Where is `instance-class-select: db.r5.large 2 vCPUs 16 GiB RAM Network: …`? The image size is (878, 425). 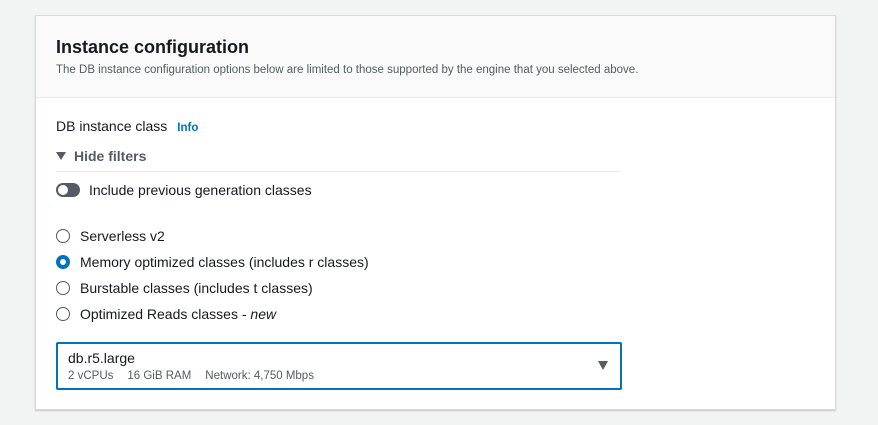
instance-class-select: db.r5.large 2 vCPUs 16 GiB RAM Network: … is located at coordinates (339, 366).